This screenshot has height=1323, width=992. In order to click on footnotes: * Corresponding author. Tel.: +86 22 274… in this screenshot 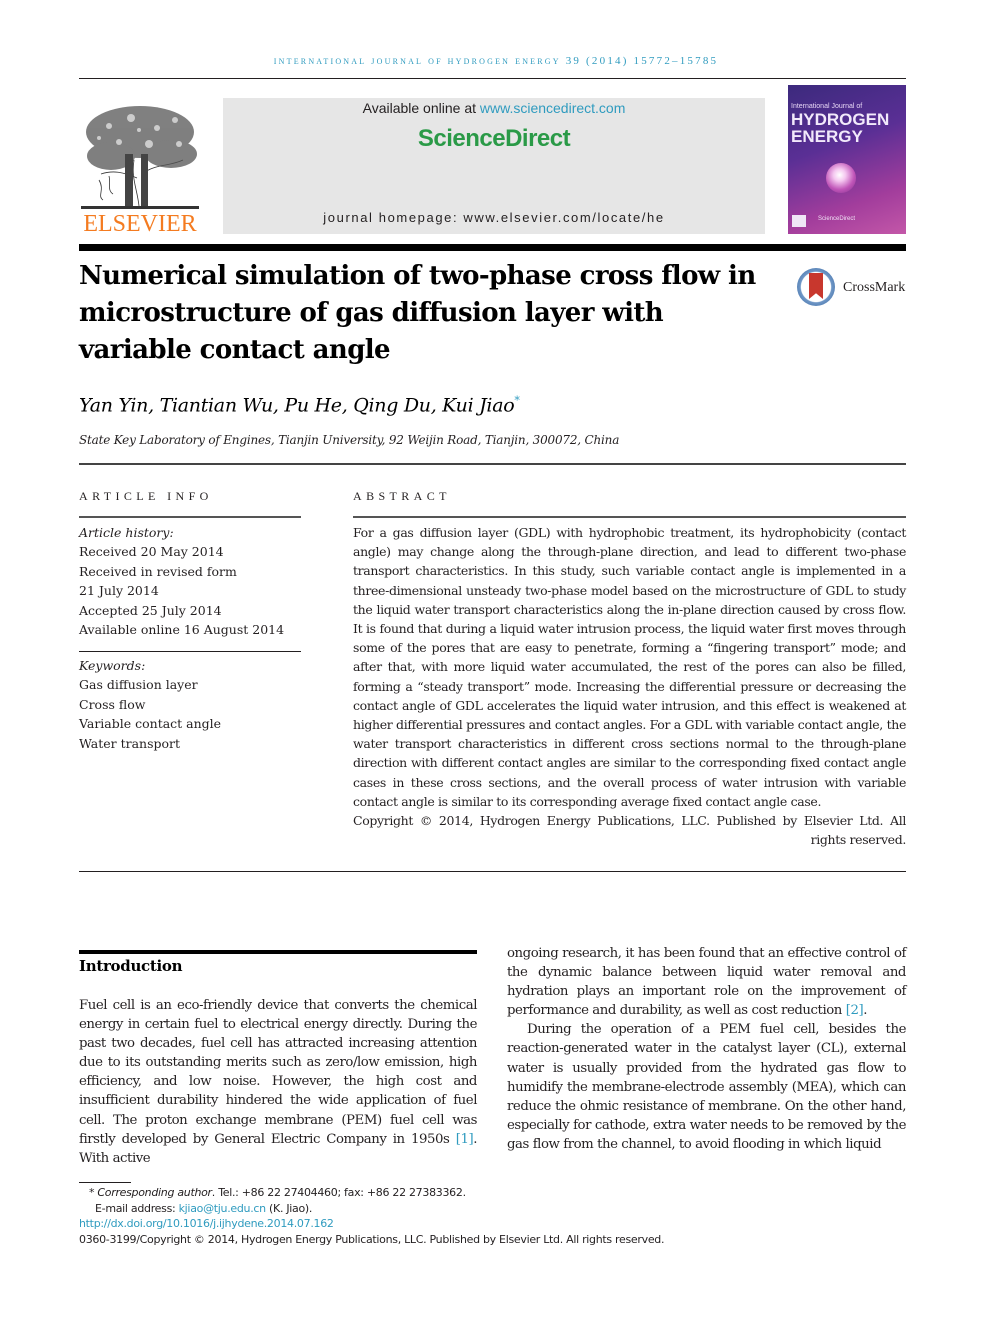, I will do `click(494, 1216)`.